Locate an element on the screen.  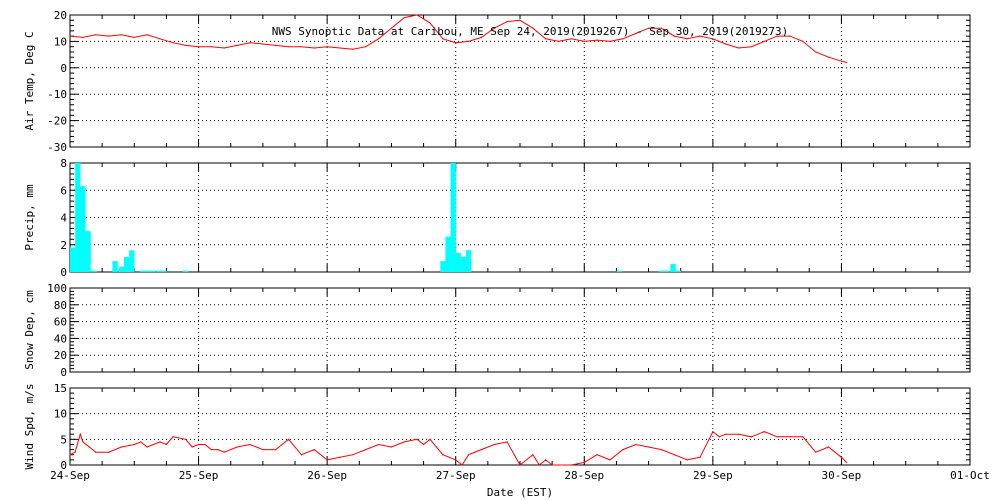
y-tick-label: 10 is located at coordinates (60, 41).